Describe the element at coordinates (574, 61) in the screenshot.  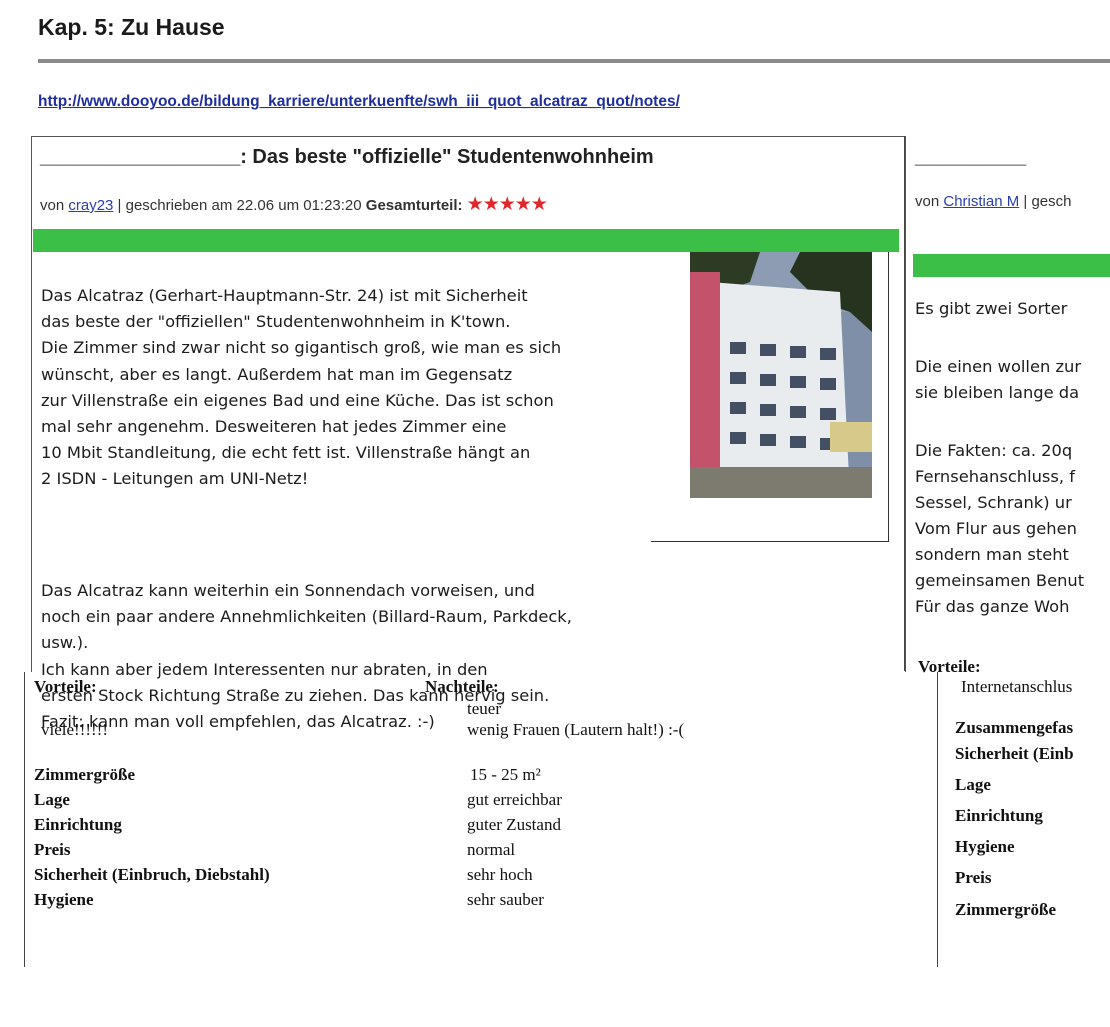
I see `title-divider` at that location.